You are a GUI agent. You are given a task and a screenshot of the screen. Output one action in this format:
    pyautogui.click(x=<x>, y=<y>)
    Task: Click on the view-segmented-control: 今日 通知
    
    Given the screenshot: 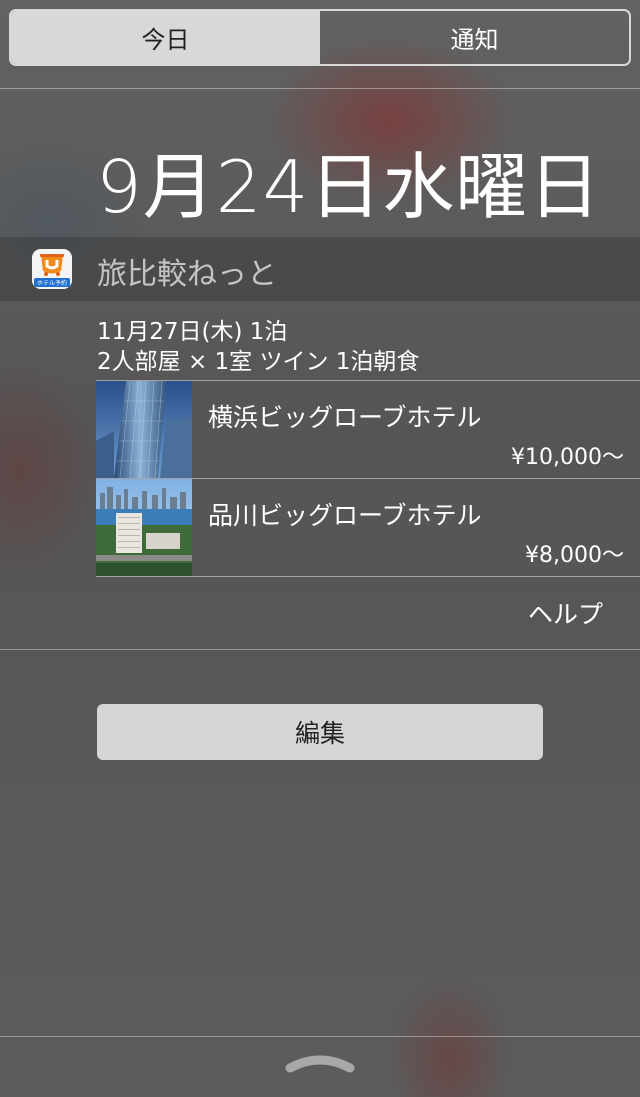 What is the action you would take?
    pyautogui.click(x=320, y=37)
    